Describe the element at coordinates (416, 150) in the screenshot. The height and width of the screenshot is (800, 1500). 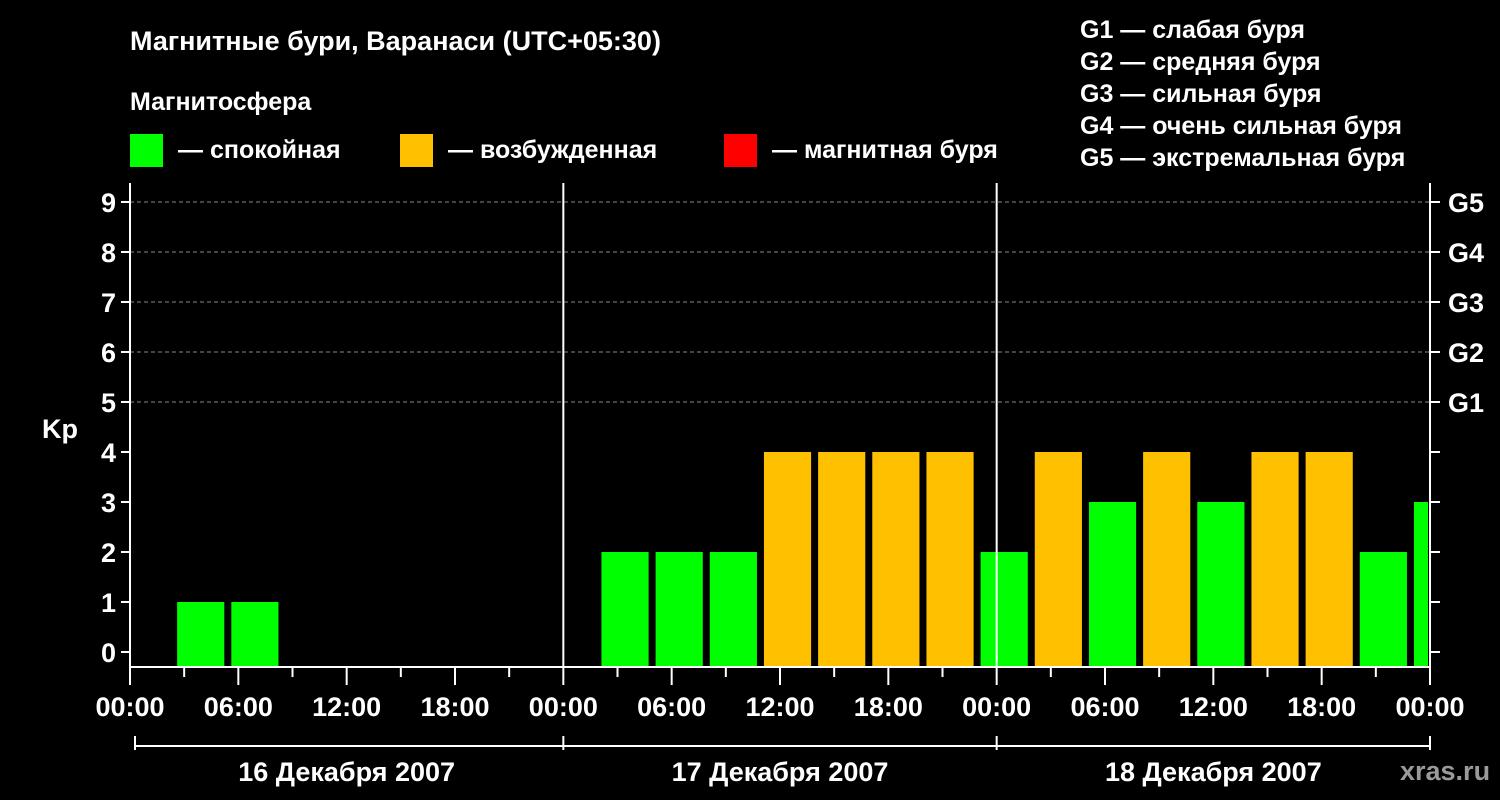
I see `legend-swatch-active` at that location.